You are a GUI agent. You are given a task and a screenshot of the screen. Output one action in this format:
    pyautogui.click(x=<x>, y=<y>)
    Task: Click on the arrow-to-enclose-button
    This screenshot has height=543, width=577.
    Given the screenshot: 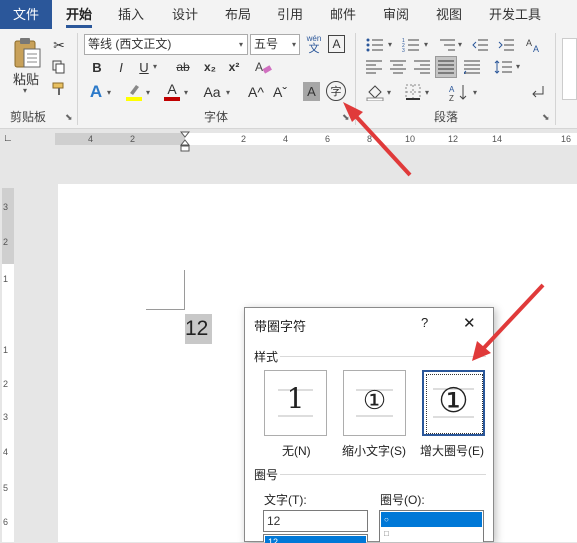 What is the action you would take?
    pyautogui.click(x=377, y=139)
    